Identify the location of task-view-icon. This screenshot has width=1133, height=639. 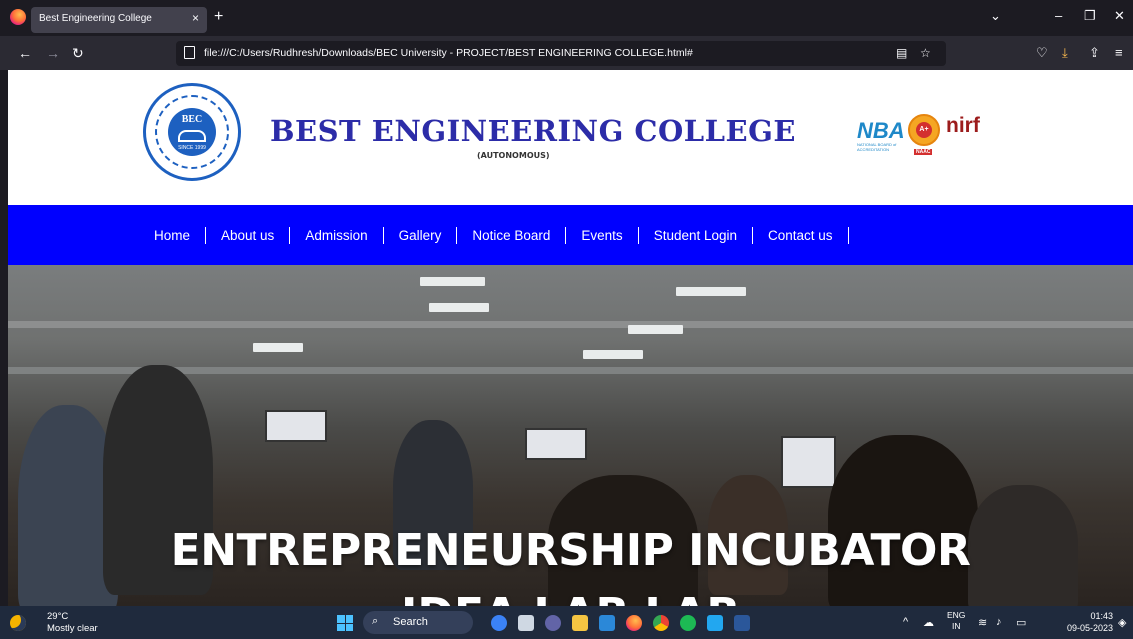
(526, 623).